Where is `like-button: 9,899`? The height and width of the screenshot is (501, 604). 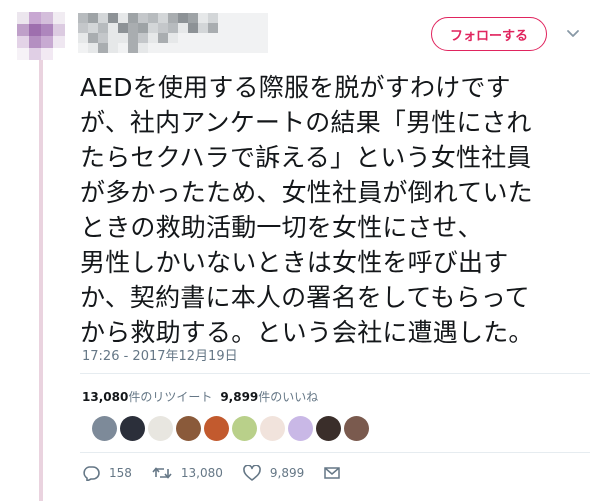 like-button: 9,899 is located at coordinates (273, 473).